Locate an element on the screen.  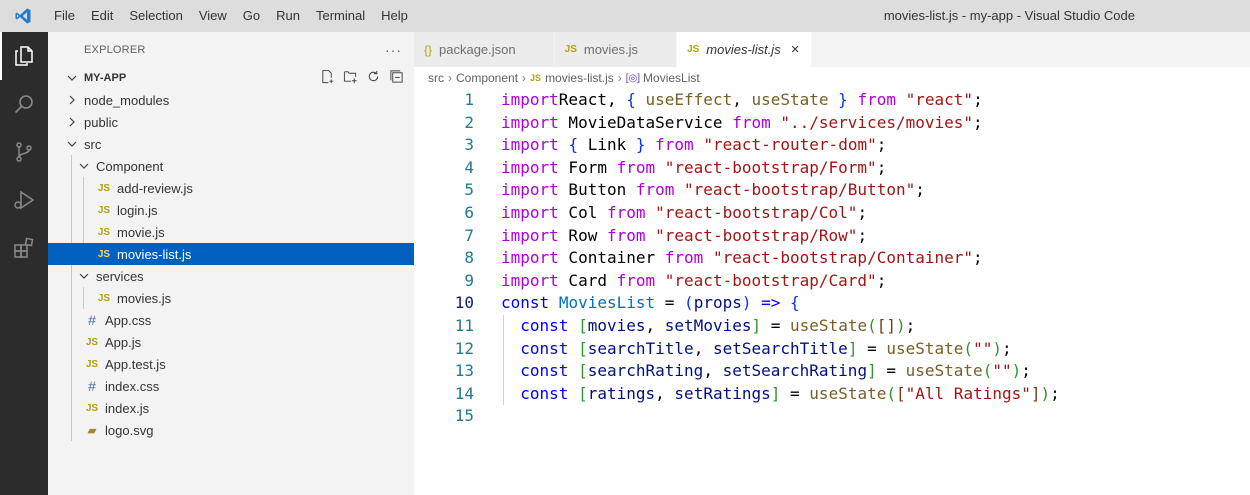
line-number: 6 is located at coordinates (469, 212).